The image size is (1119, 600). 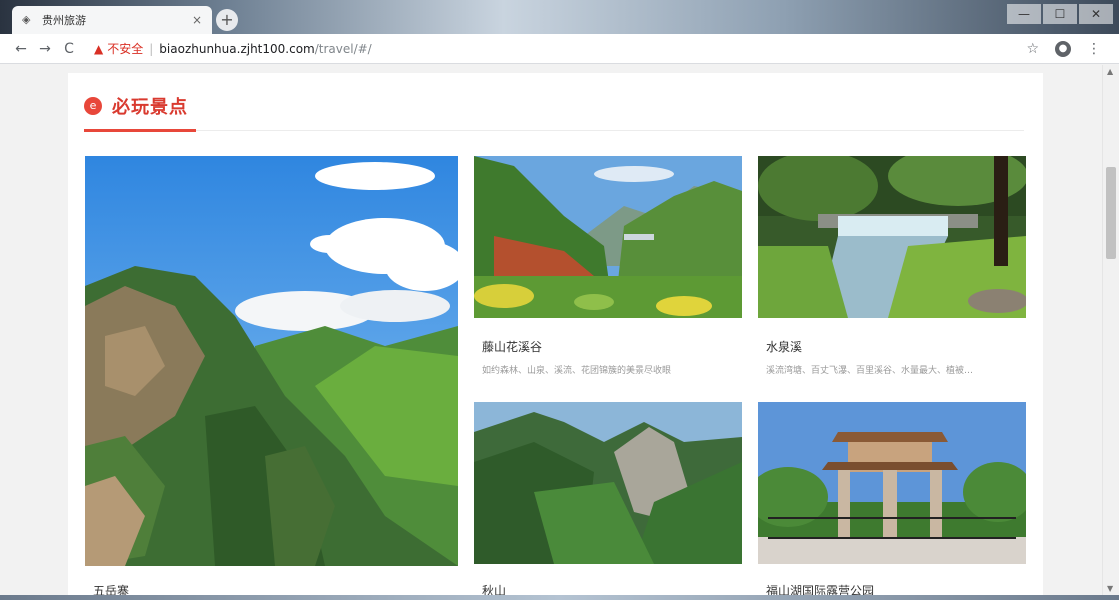 What do you see at coordinates (512, 346) in the screenshot?
I see `spot-name: 藤山花溪谷` at bounding box center [512, 346].